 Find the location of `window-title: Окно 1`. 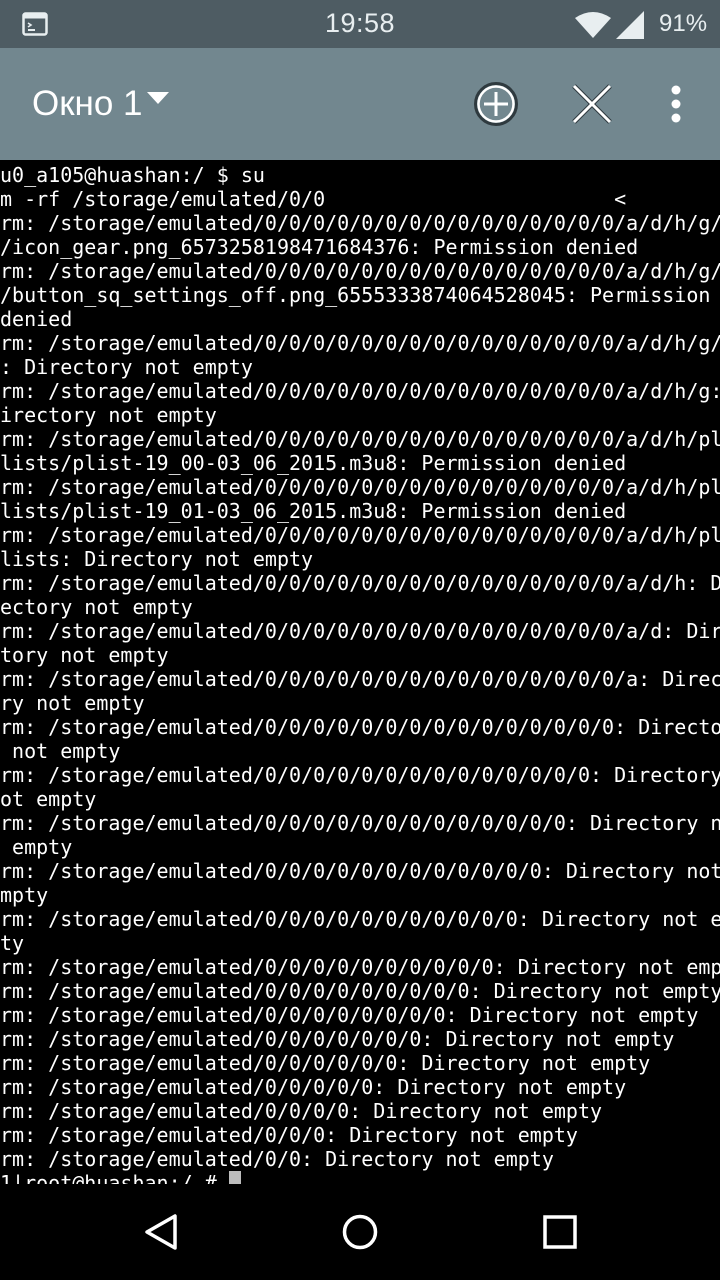

window-title: Окно 1 is located at coordinates (87, 103).